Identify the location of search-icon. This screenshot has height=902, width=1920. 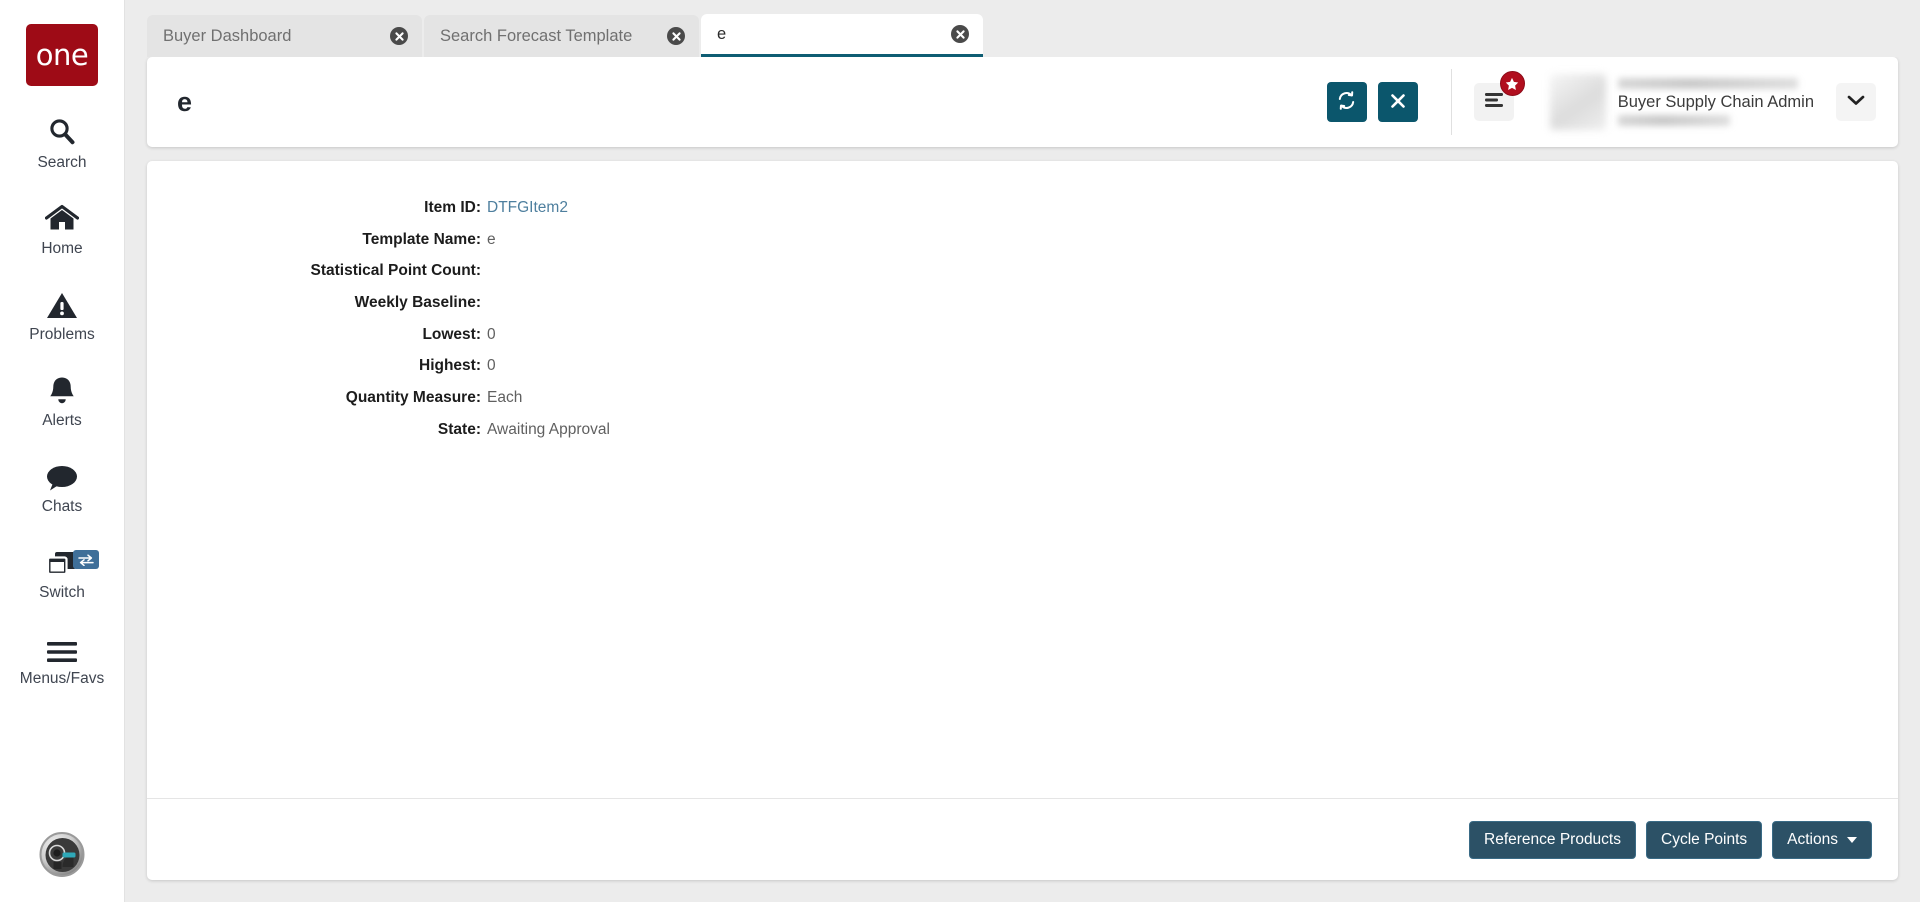
(62, 131).